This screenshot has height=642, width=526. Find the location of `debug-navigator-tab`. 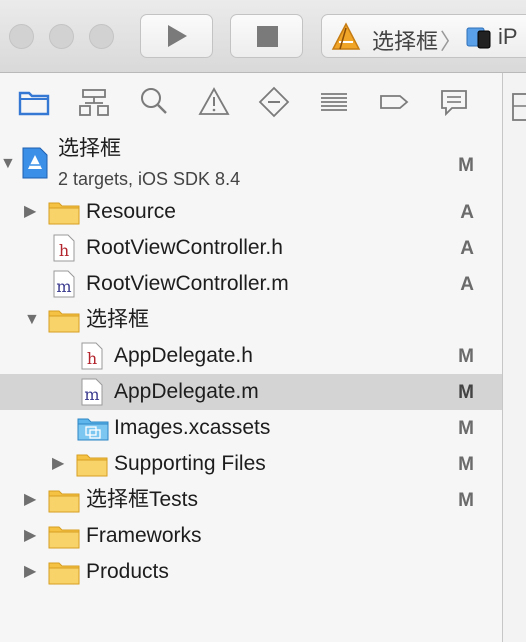

debug-navigator-tab is located at coordinates (334, 102).